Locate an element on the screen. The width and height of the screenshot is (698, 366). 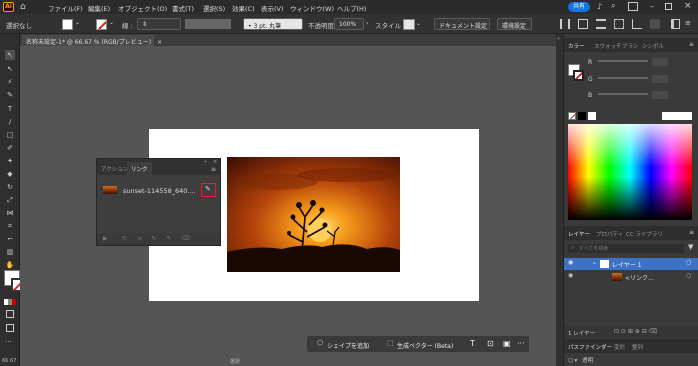
menu-select: 選択(S) is located at coordinates (214, 8).